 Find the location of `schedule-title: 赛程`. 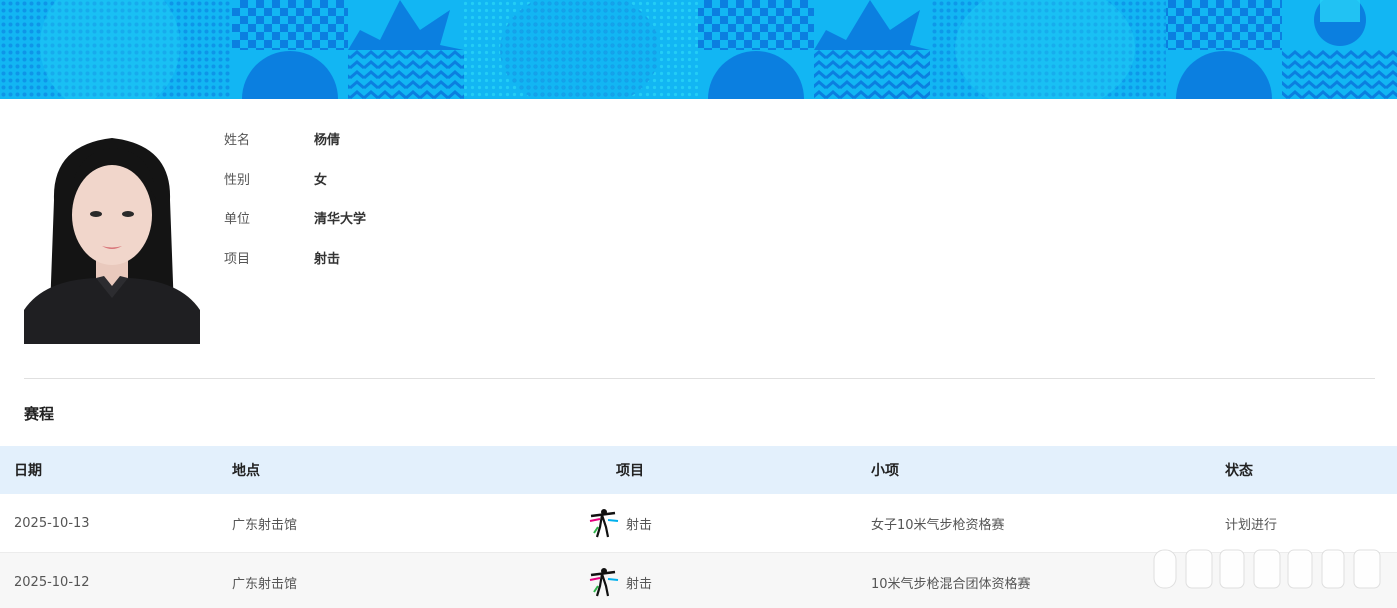

schedule-title: 赛程 is located at coordinates (39, 414).